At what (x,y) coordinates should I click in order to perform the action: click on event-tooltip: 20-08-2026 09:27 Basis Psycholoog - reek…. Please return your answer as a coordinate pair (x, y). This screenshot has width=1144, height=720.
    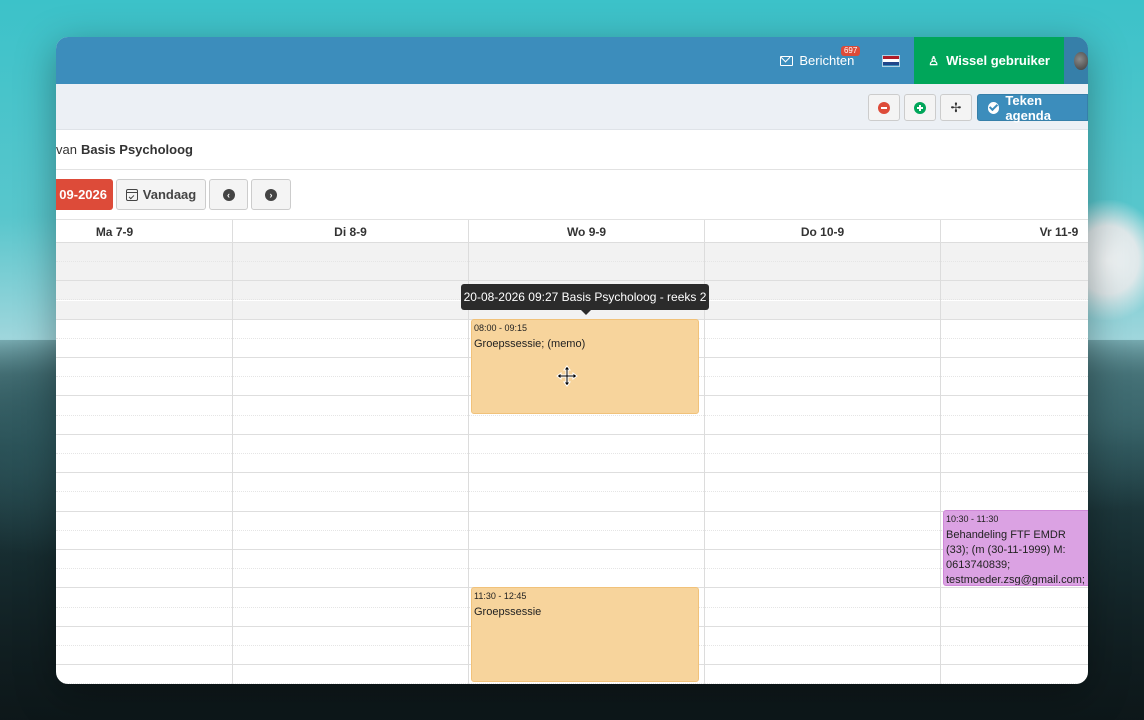
    Looking at the image, I should click on (585, 299).